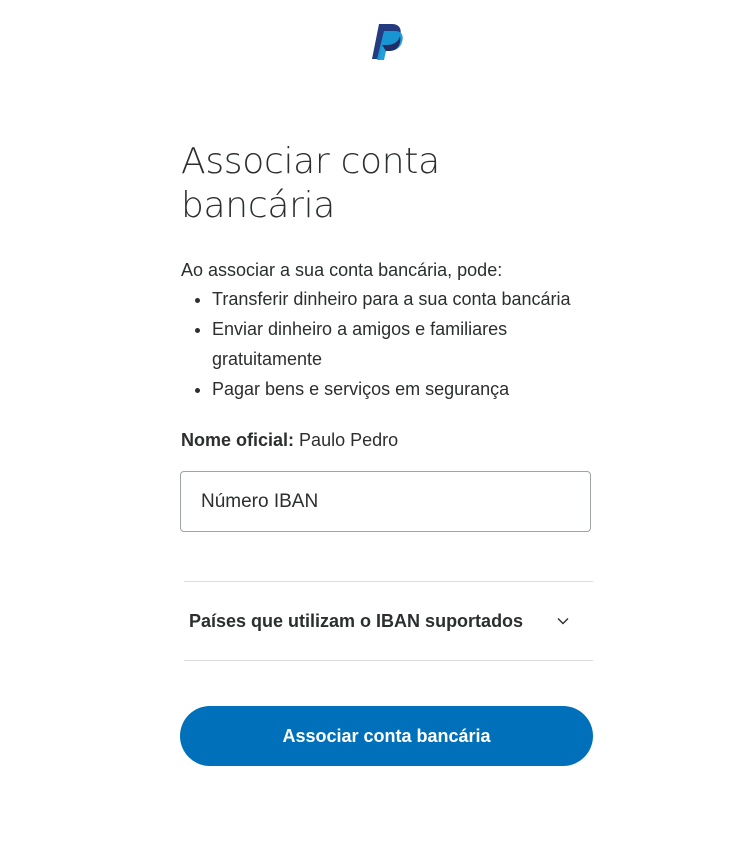 Image resolution: width=747 pixels, height=850 pixels. Describe the element at coordinates (402, 389) in the screenshot. I see `benefit-item-pay: Pagar bens e serviços em segurança` at that location.